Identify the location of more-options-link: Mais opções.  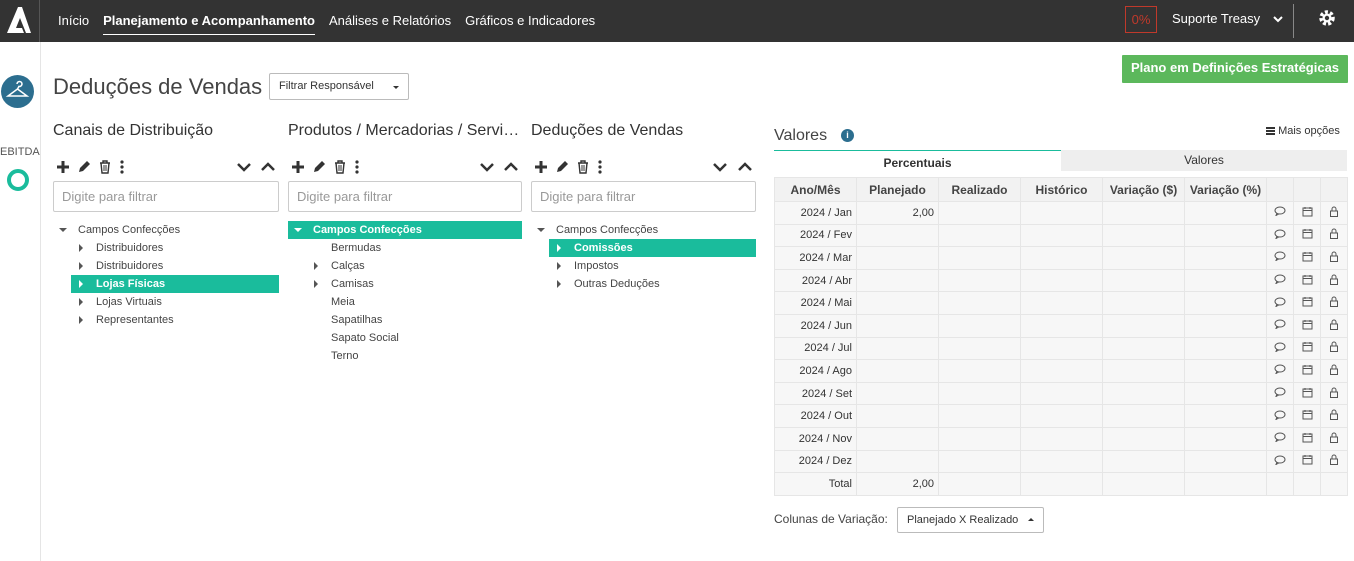
(1303, 131).